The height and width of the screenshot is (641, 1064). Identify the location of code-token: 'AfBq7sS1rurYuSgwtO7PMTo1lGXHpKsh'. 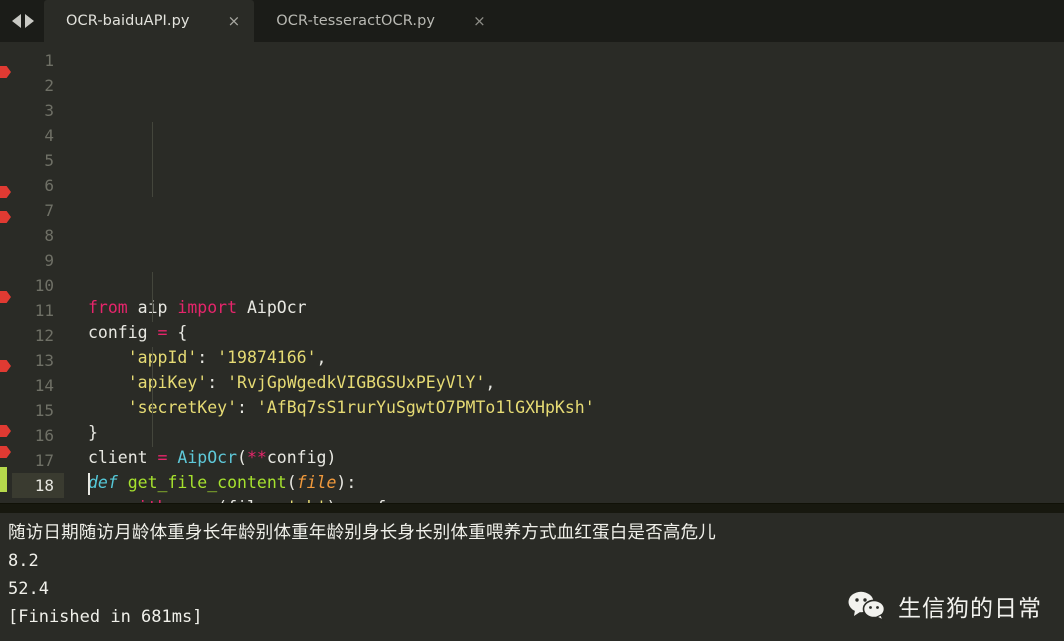
(425, 407).